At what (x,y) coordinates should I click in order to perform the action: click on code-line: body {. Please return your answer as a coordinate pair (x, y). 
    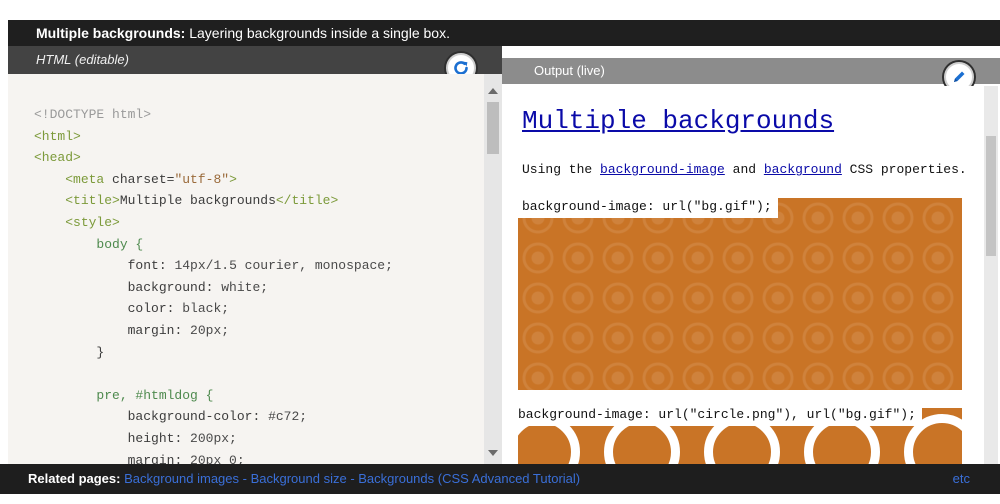
    Looking at the image, I should click on (213, 245).